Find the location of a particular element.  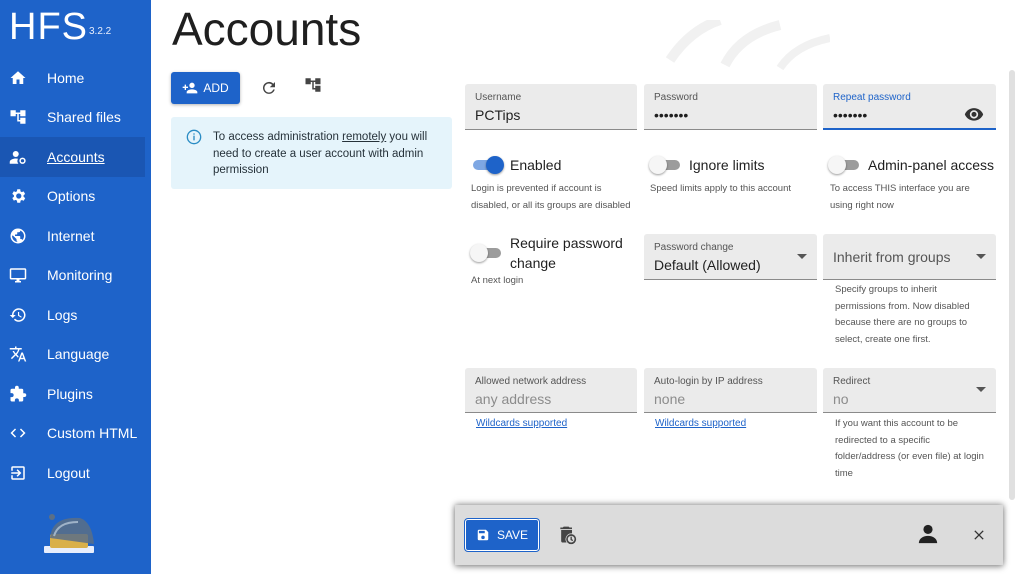

redirect-placeholder: no is located at coordinates (841, 399).